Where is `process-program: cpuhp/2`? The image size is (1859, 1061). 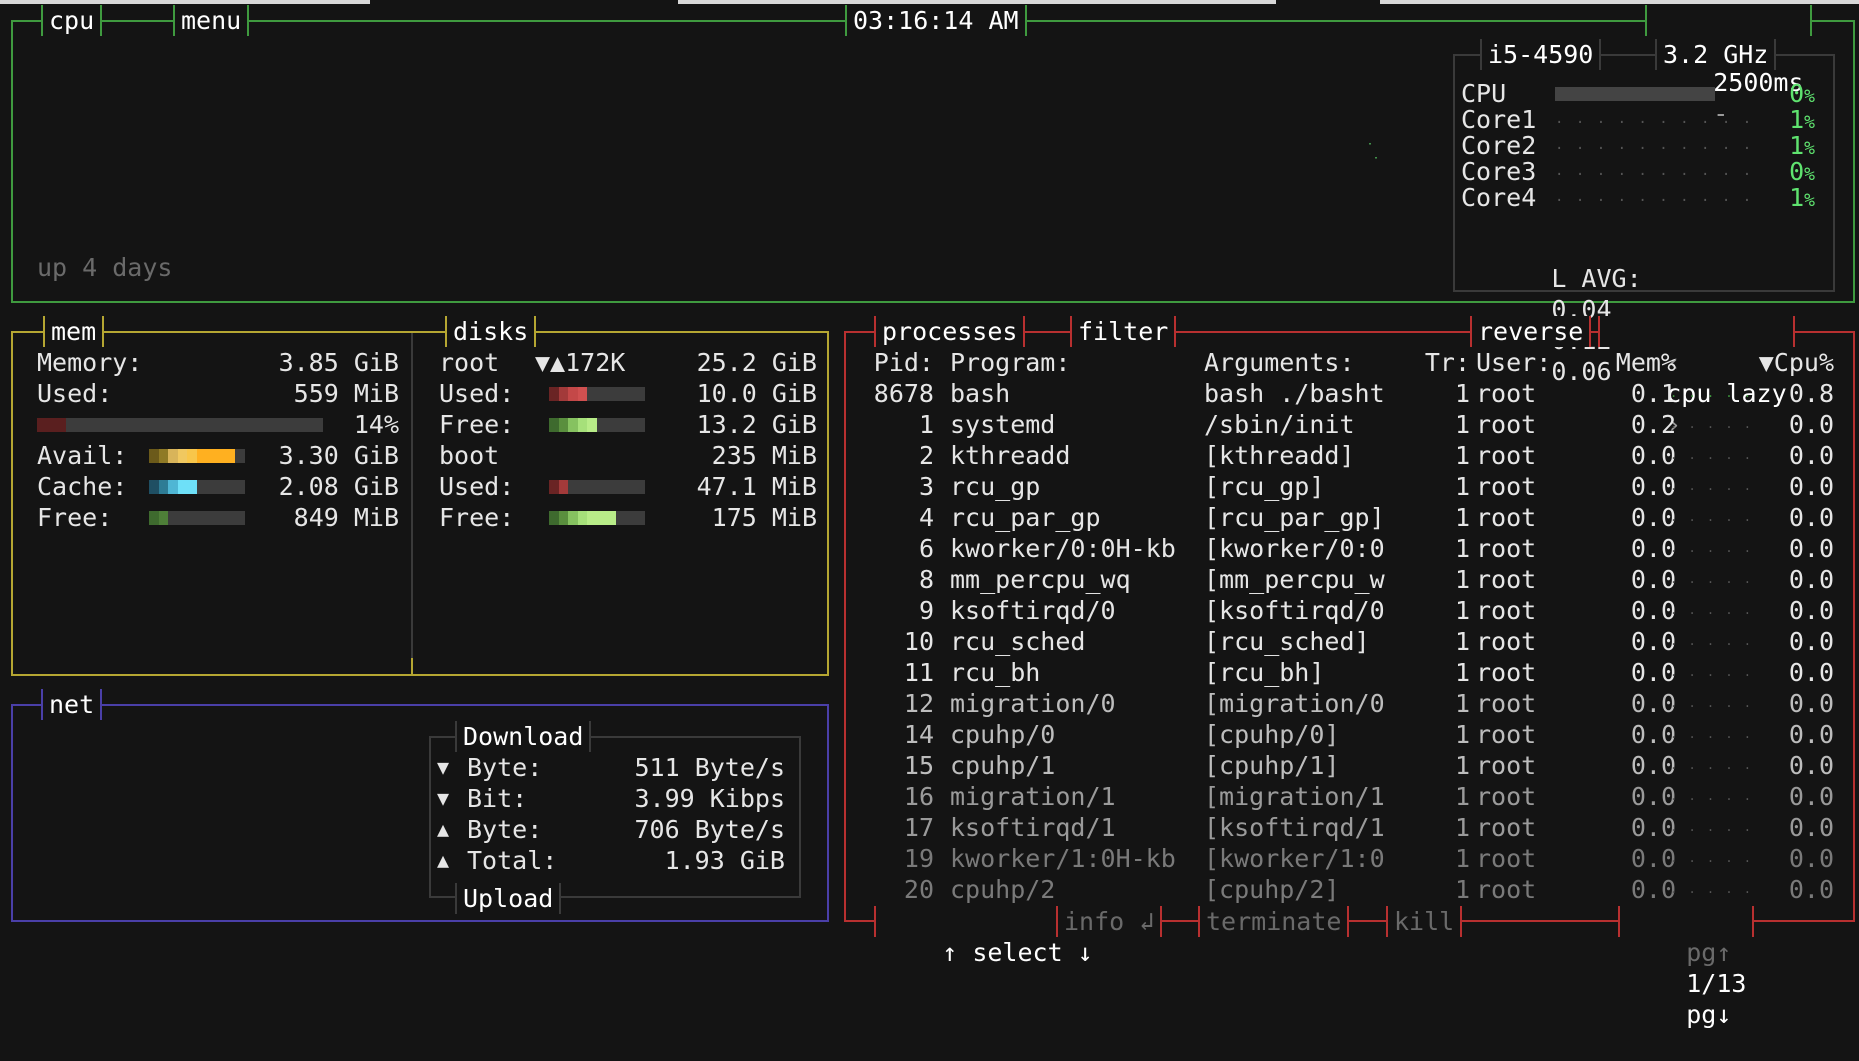 process-program: cpuhp/2 is located at coordinates (1003, 889).